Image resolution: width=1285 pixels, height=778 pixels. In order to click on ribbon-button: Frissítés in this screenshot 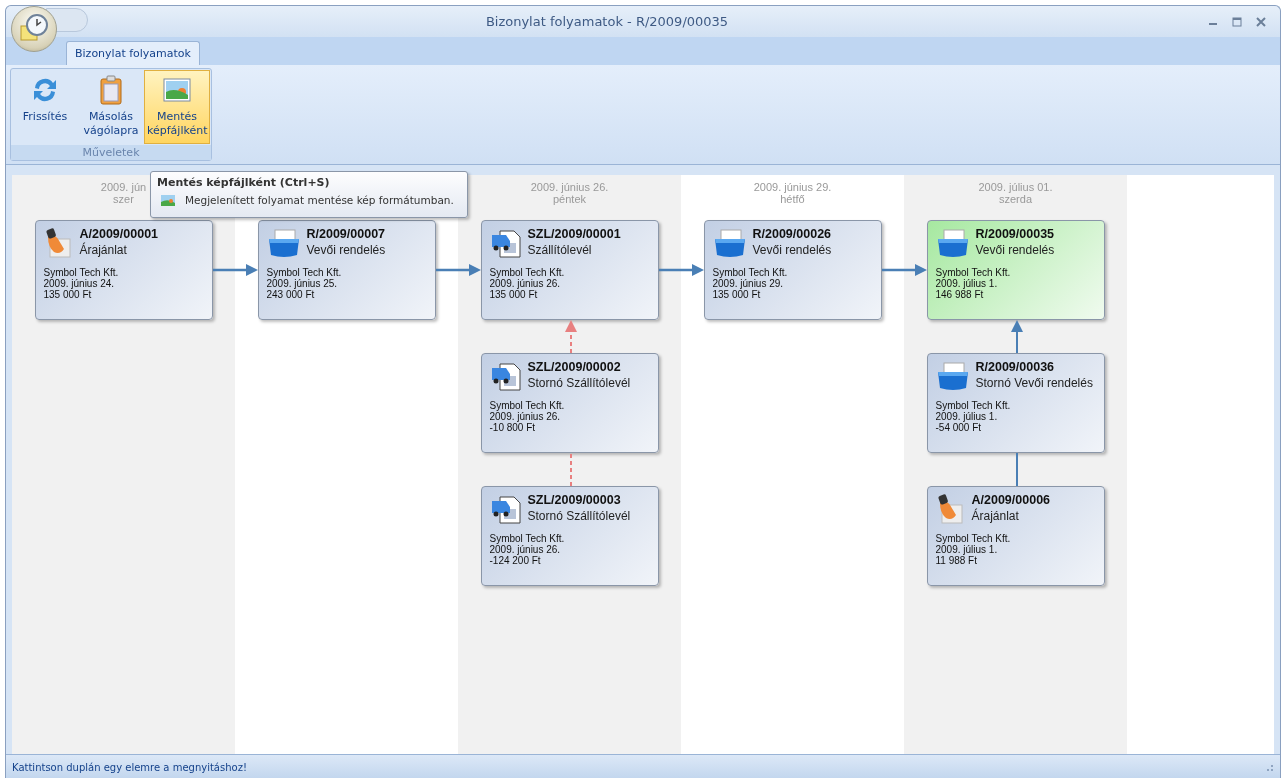, I will do `click(45, 107)`.